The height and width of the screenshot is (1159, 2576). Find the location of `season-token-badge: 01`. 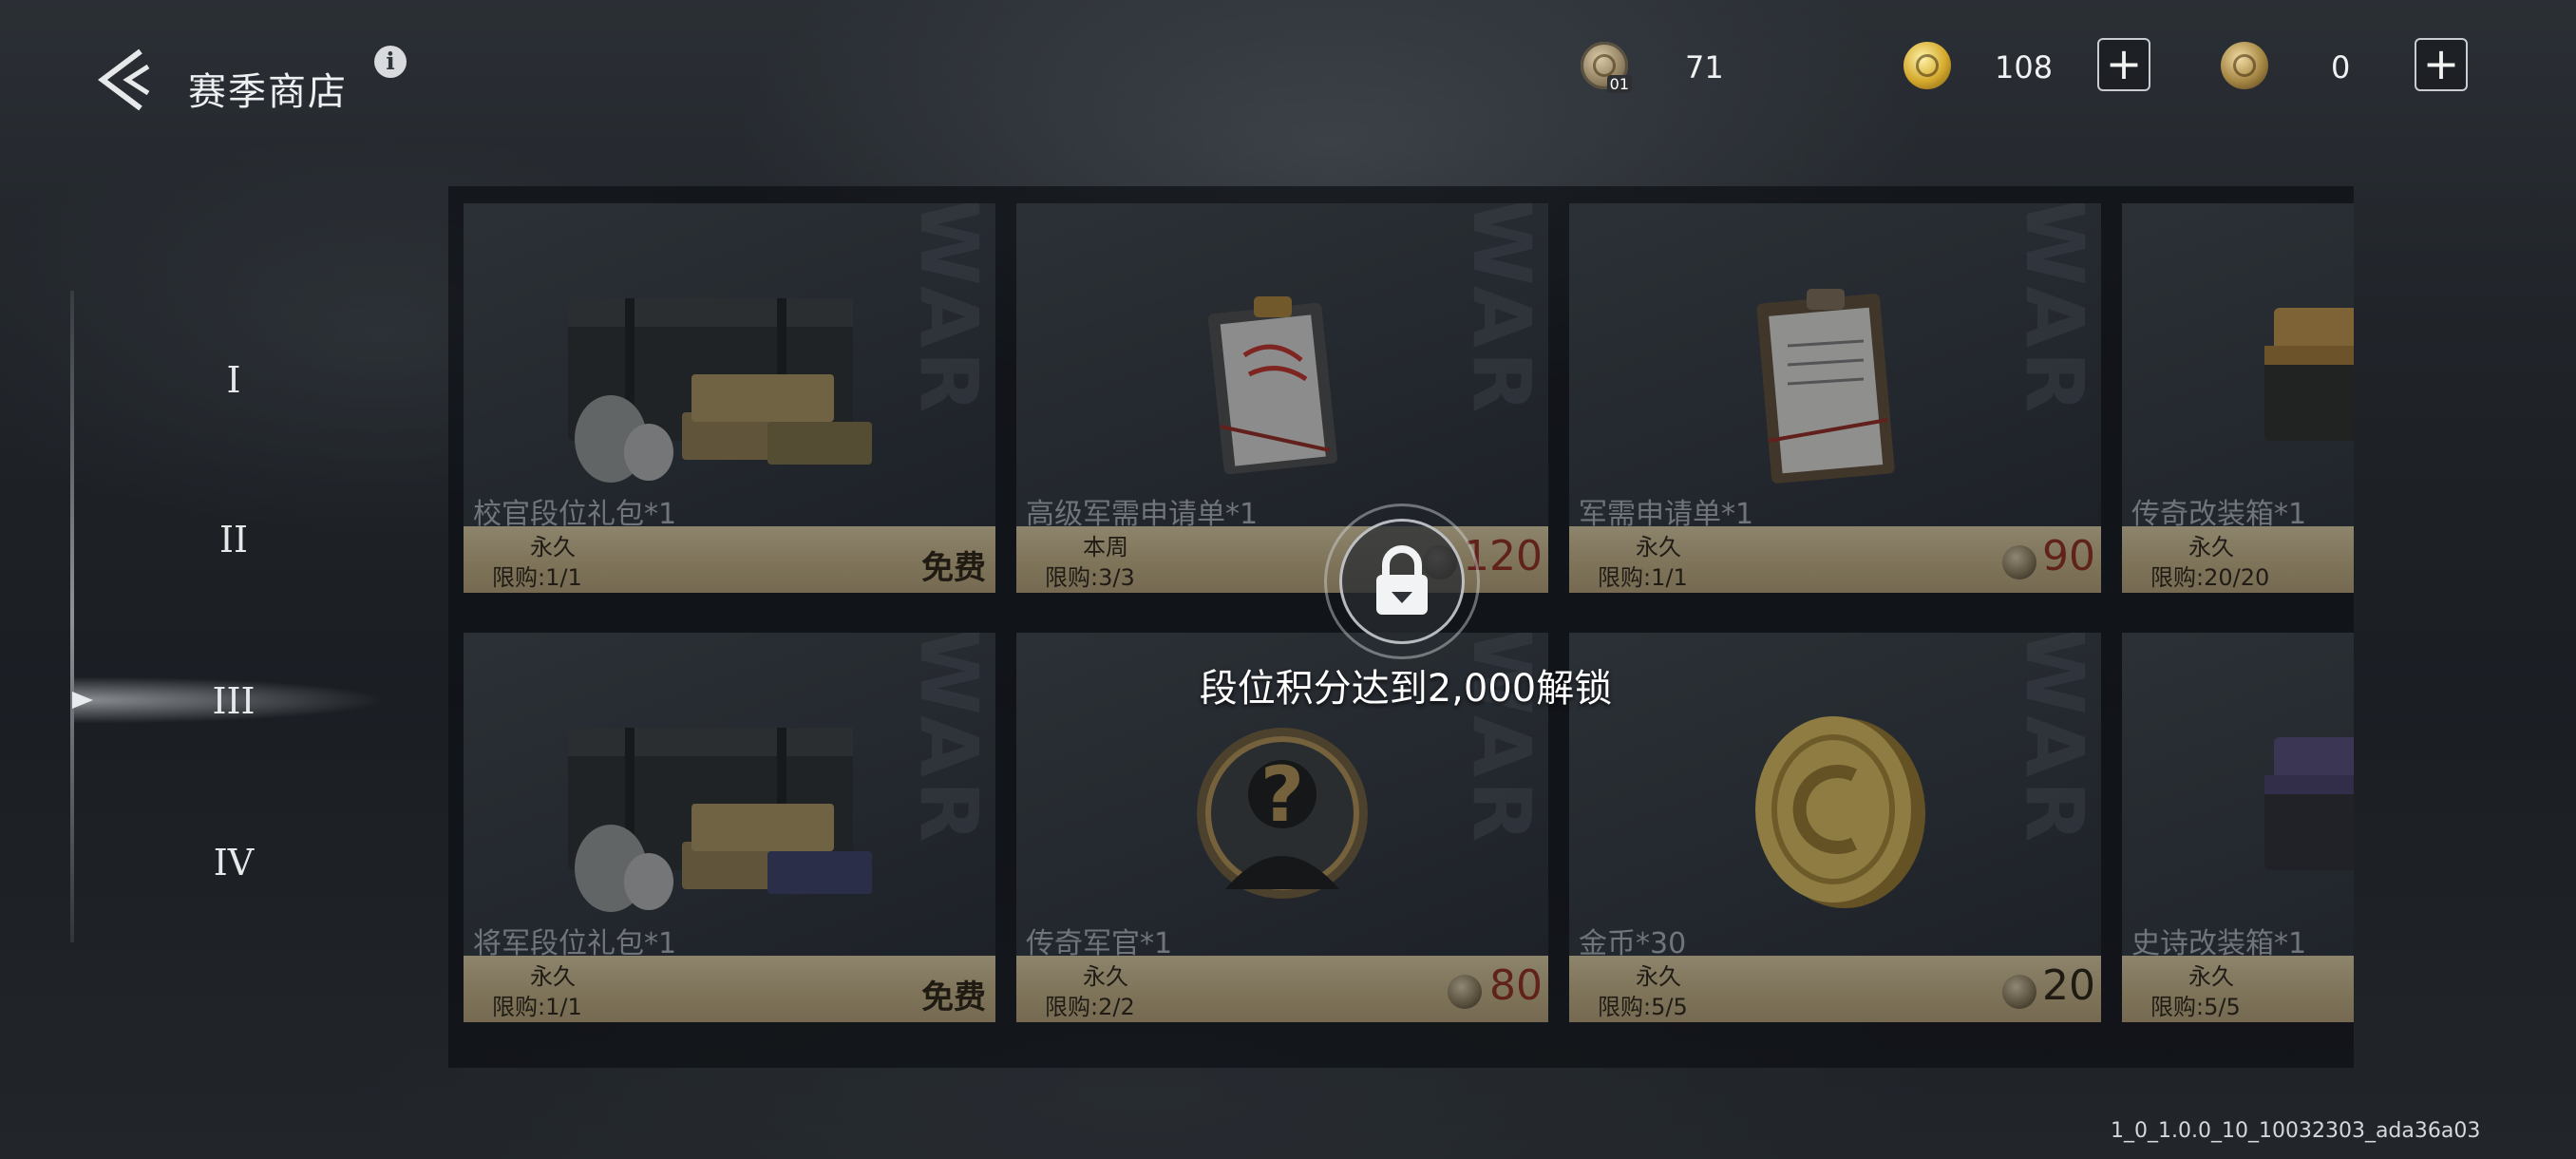

season-token-badge: 01 is located at coordinates (1619, 84).